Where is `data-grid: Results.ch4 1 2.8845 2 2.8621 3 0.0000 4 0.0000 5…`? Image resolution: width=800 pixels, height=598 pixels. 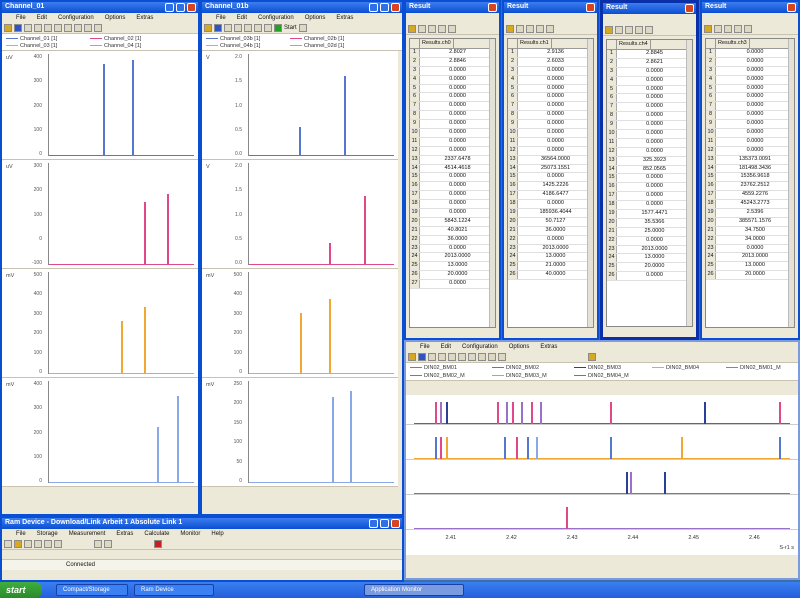
data-grid: Results.ch4 1 2.8845 2 2.8621 3 0.0000 4 0.0000 5… is located at coordinates (649, 183).